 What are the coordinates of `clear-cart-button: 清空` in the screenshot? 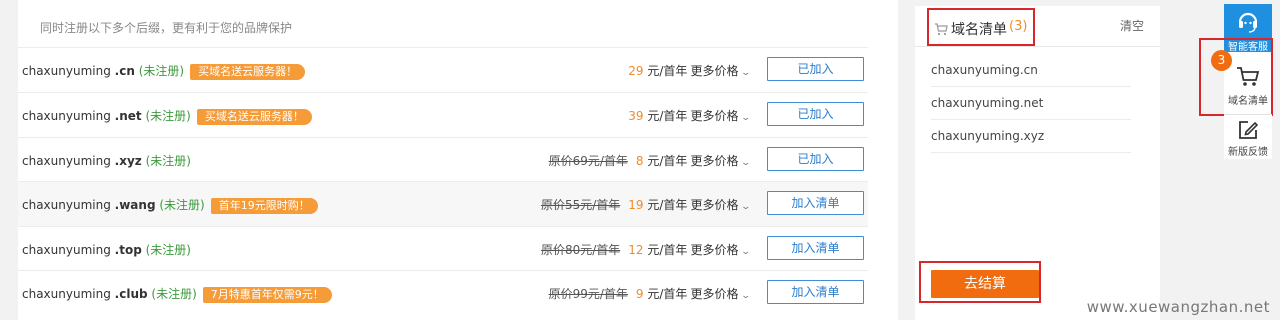 It's located at (1132, 25).